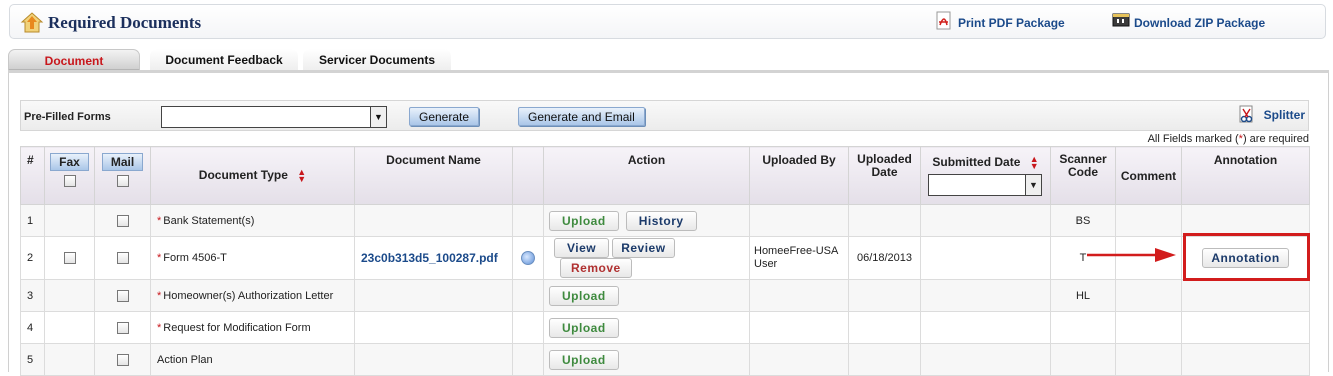 This screenshot has height=376, width=1333. Describe the element at coordinates (252, 258) in the screenshot. I see `document-type-cell: * Form 4506-T` at that location.